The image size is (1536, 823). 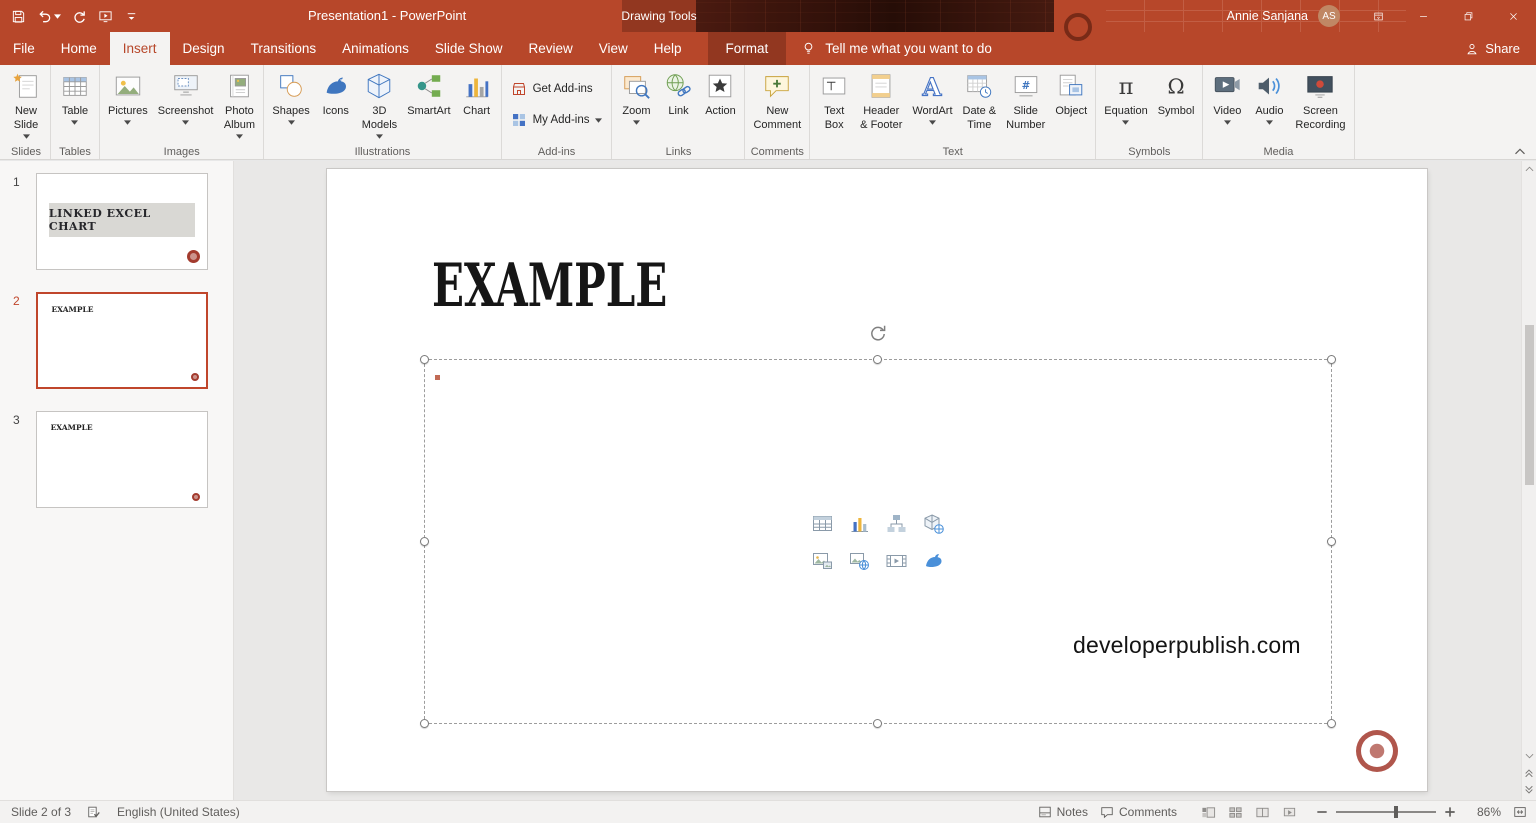 I want to click on tab-design: Design, so click(x=204, y=48).